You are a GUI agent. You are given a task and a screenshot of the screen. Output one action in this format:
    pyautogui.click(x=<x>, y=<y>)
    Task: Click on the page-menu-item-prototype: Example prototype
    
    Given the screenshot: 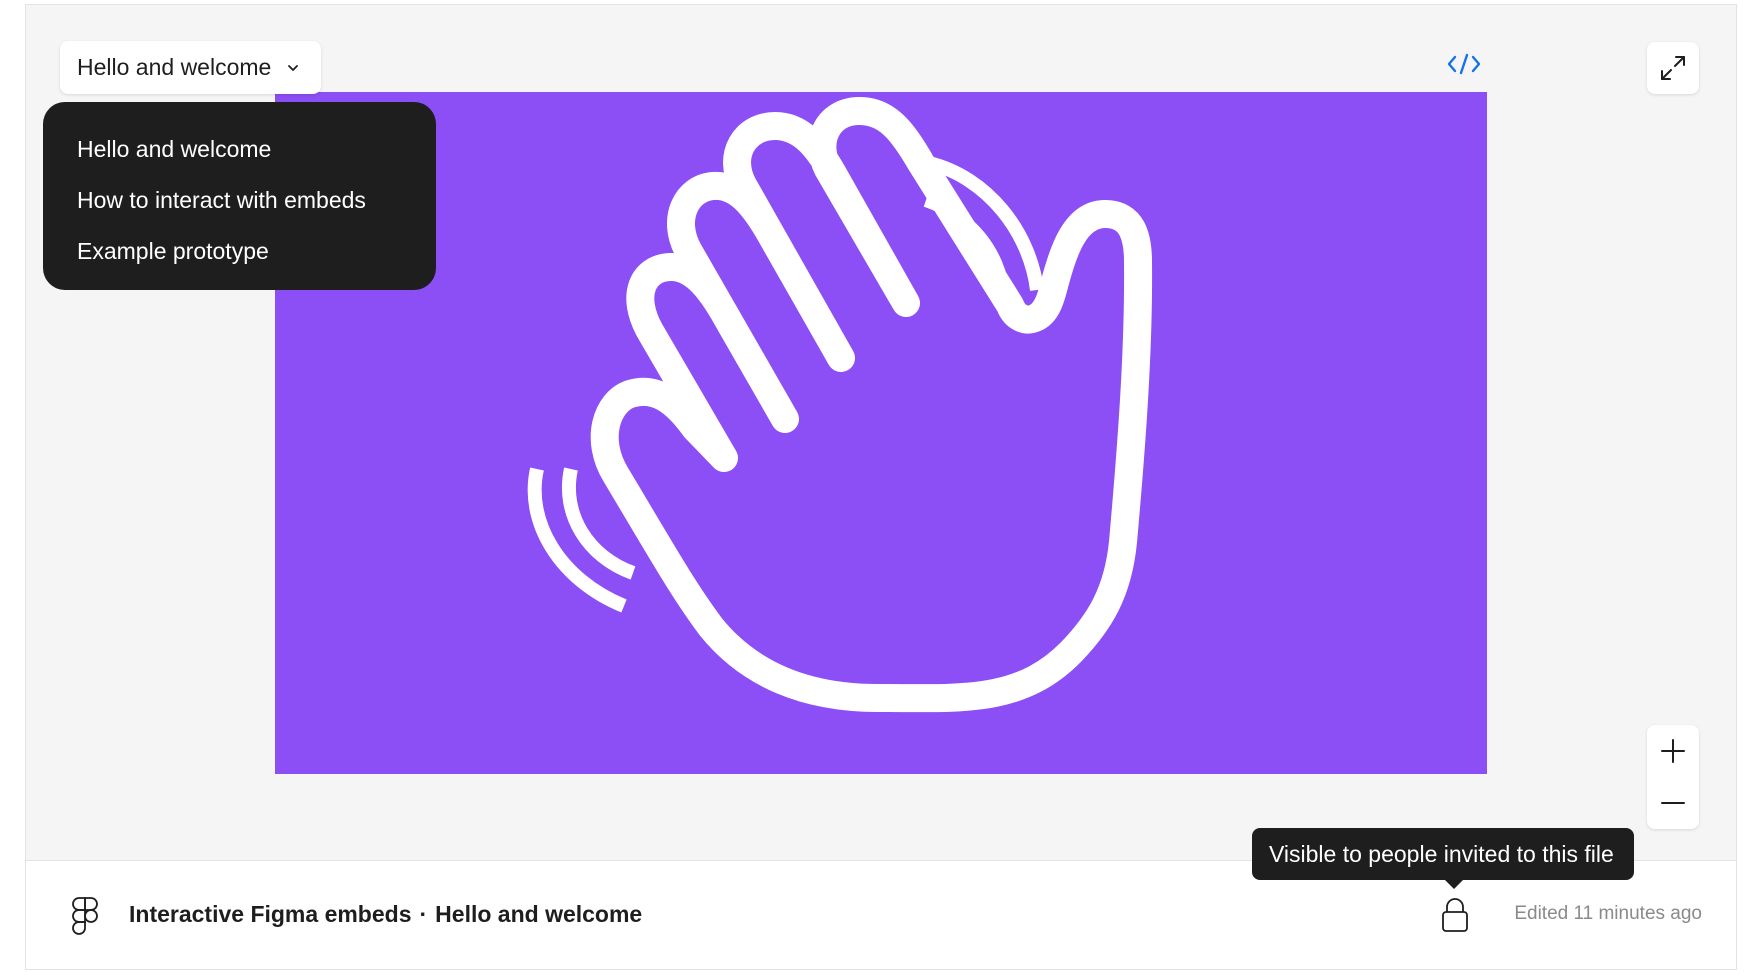 What is the action you would take?
    pyautogui.click(x=239, y=251)
    